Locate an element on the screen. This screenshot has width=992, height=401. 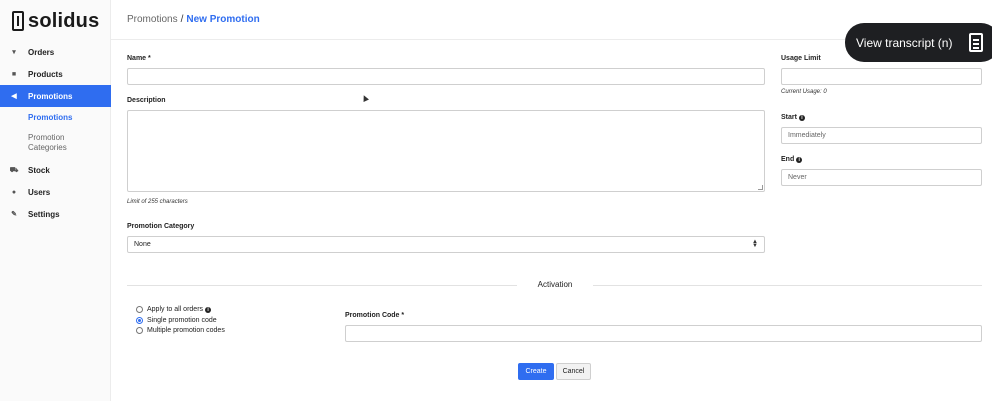
single-code-label: Single promotion code is located at coordinates (182, 320).